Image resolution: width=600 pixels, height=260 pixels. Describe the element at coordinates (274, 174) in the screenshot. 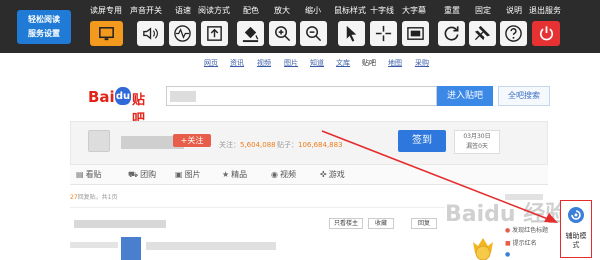

I see `video-icon: ◉` at that location.